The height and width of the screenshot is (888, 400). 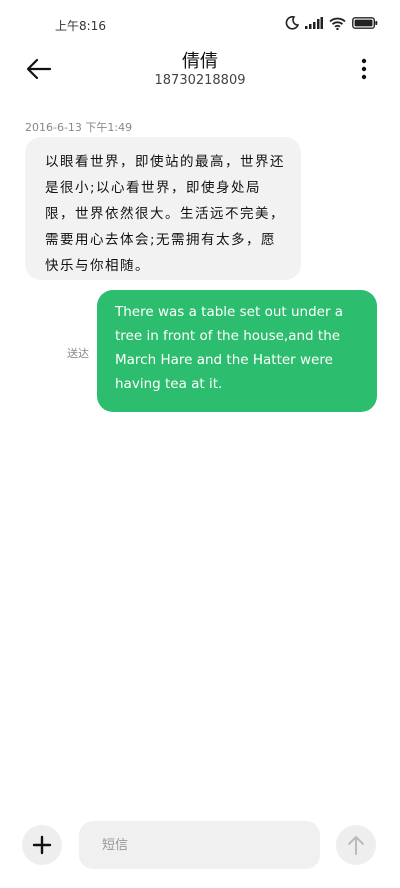 I want to click on add-attachment-button, so click(x=42, y=845).